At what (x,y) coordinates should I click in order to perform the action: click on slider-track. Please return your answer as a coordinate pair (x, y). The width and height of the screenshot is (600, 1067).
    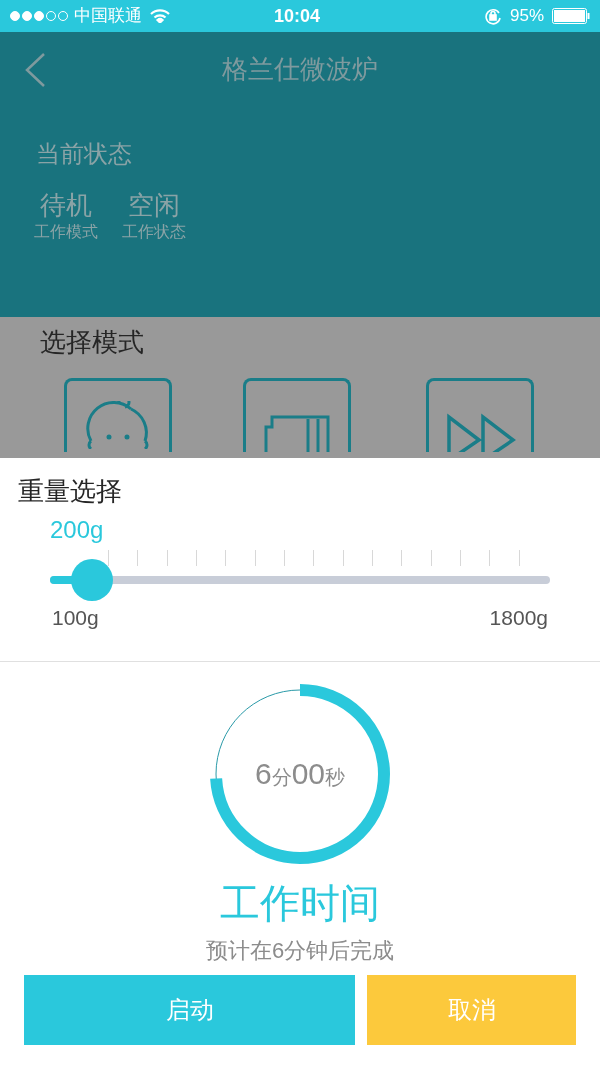
    Looking at the image, I should click on (300, 580).